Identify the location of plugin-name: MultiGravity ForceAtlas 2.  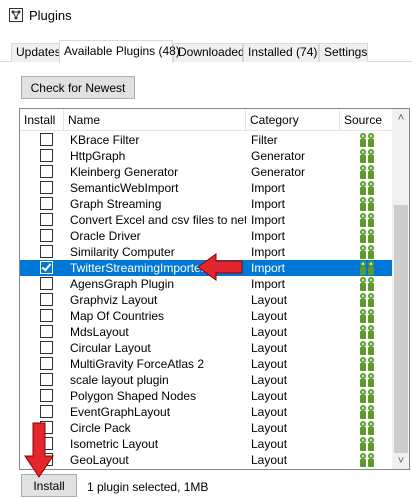
(137, 364).